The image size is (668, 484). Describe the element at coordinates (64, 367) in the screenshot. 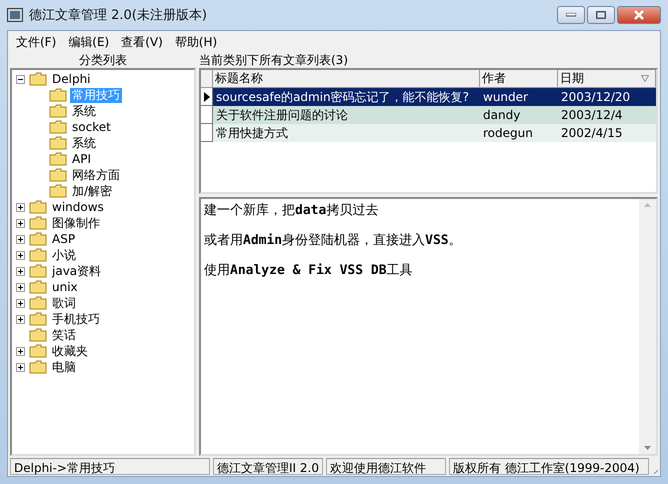

I see `tree-item: 电脑` at that location.